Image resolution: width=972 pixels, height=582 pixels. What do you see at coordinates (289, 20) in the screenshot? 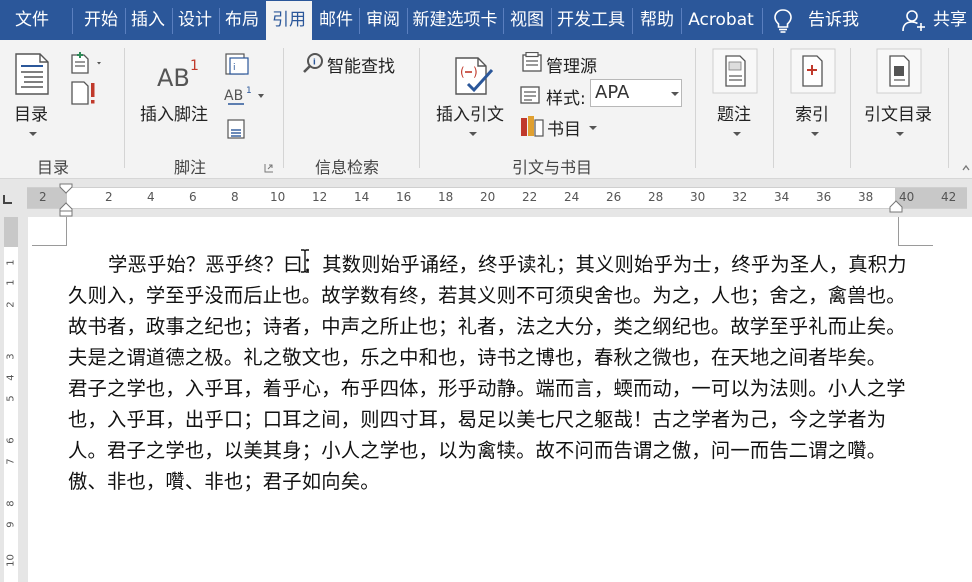
I see `tab-references: 引用` at bounding box center [289, 20].